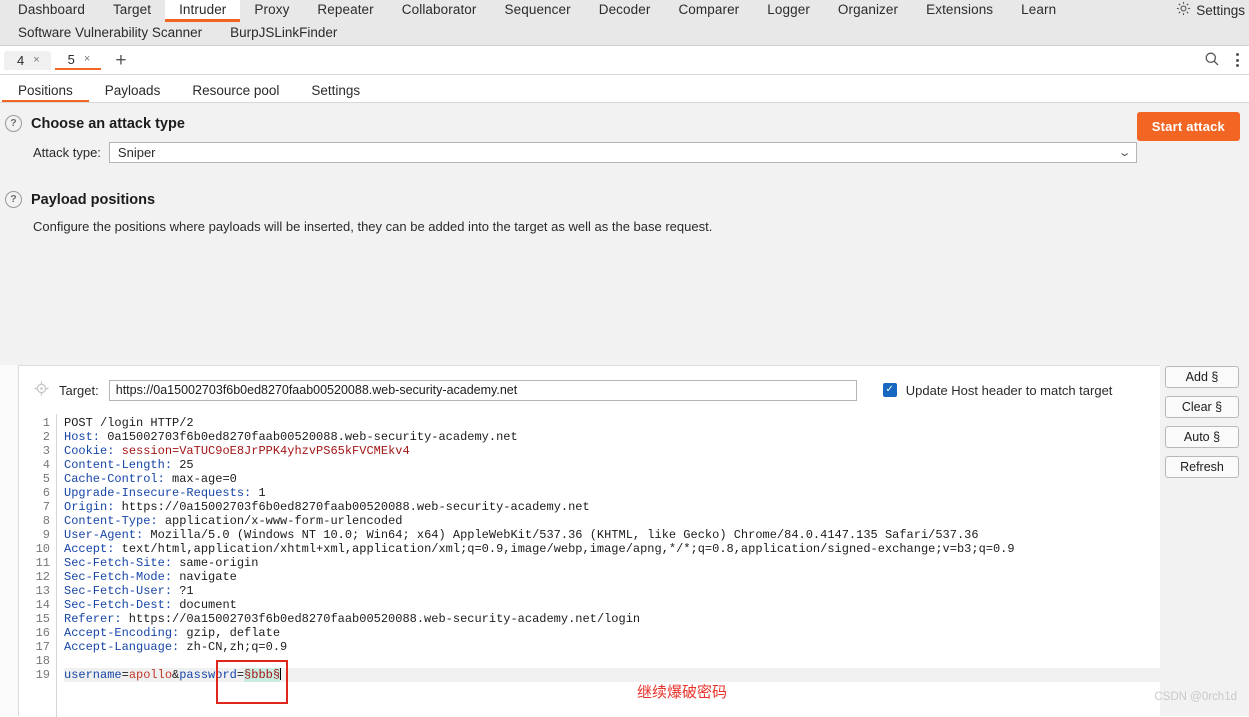 This screenshot has width=1249, height=717. I want to click on button-clear: Clear §, so click(1202, 407).